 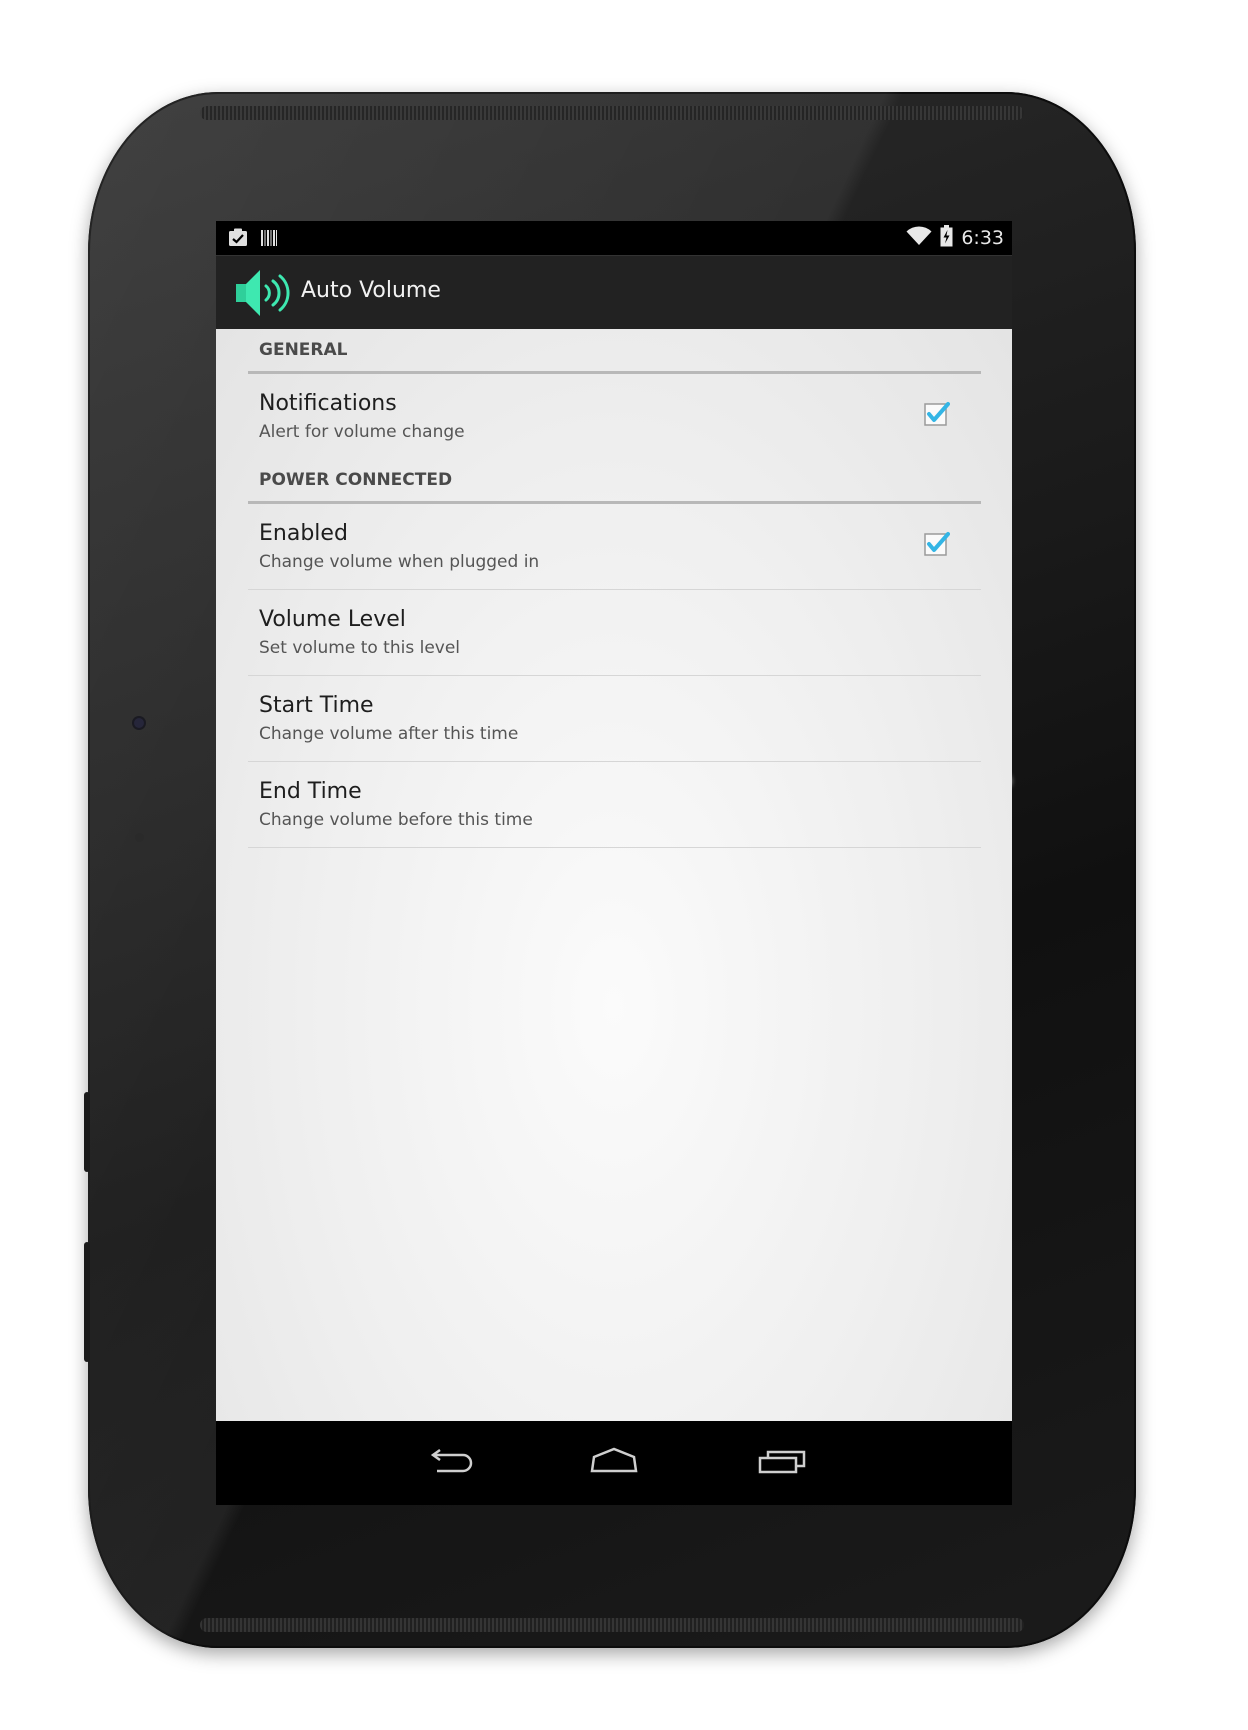 I want to click on navigation-bar, so click(x=614, y=1463).